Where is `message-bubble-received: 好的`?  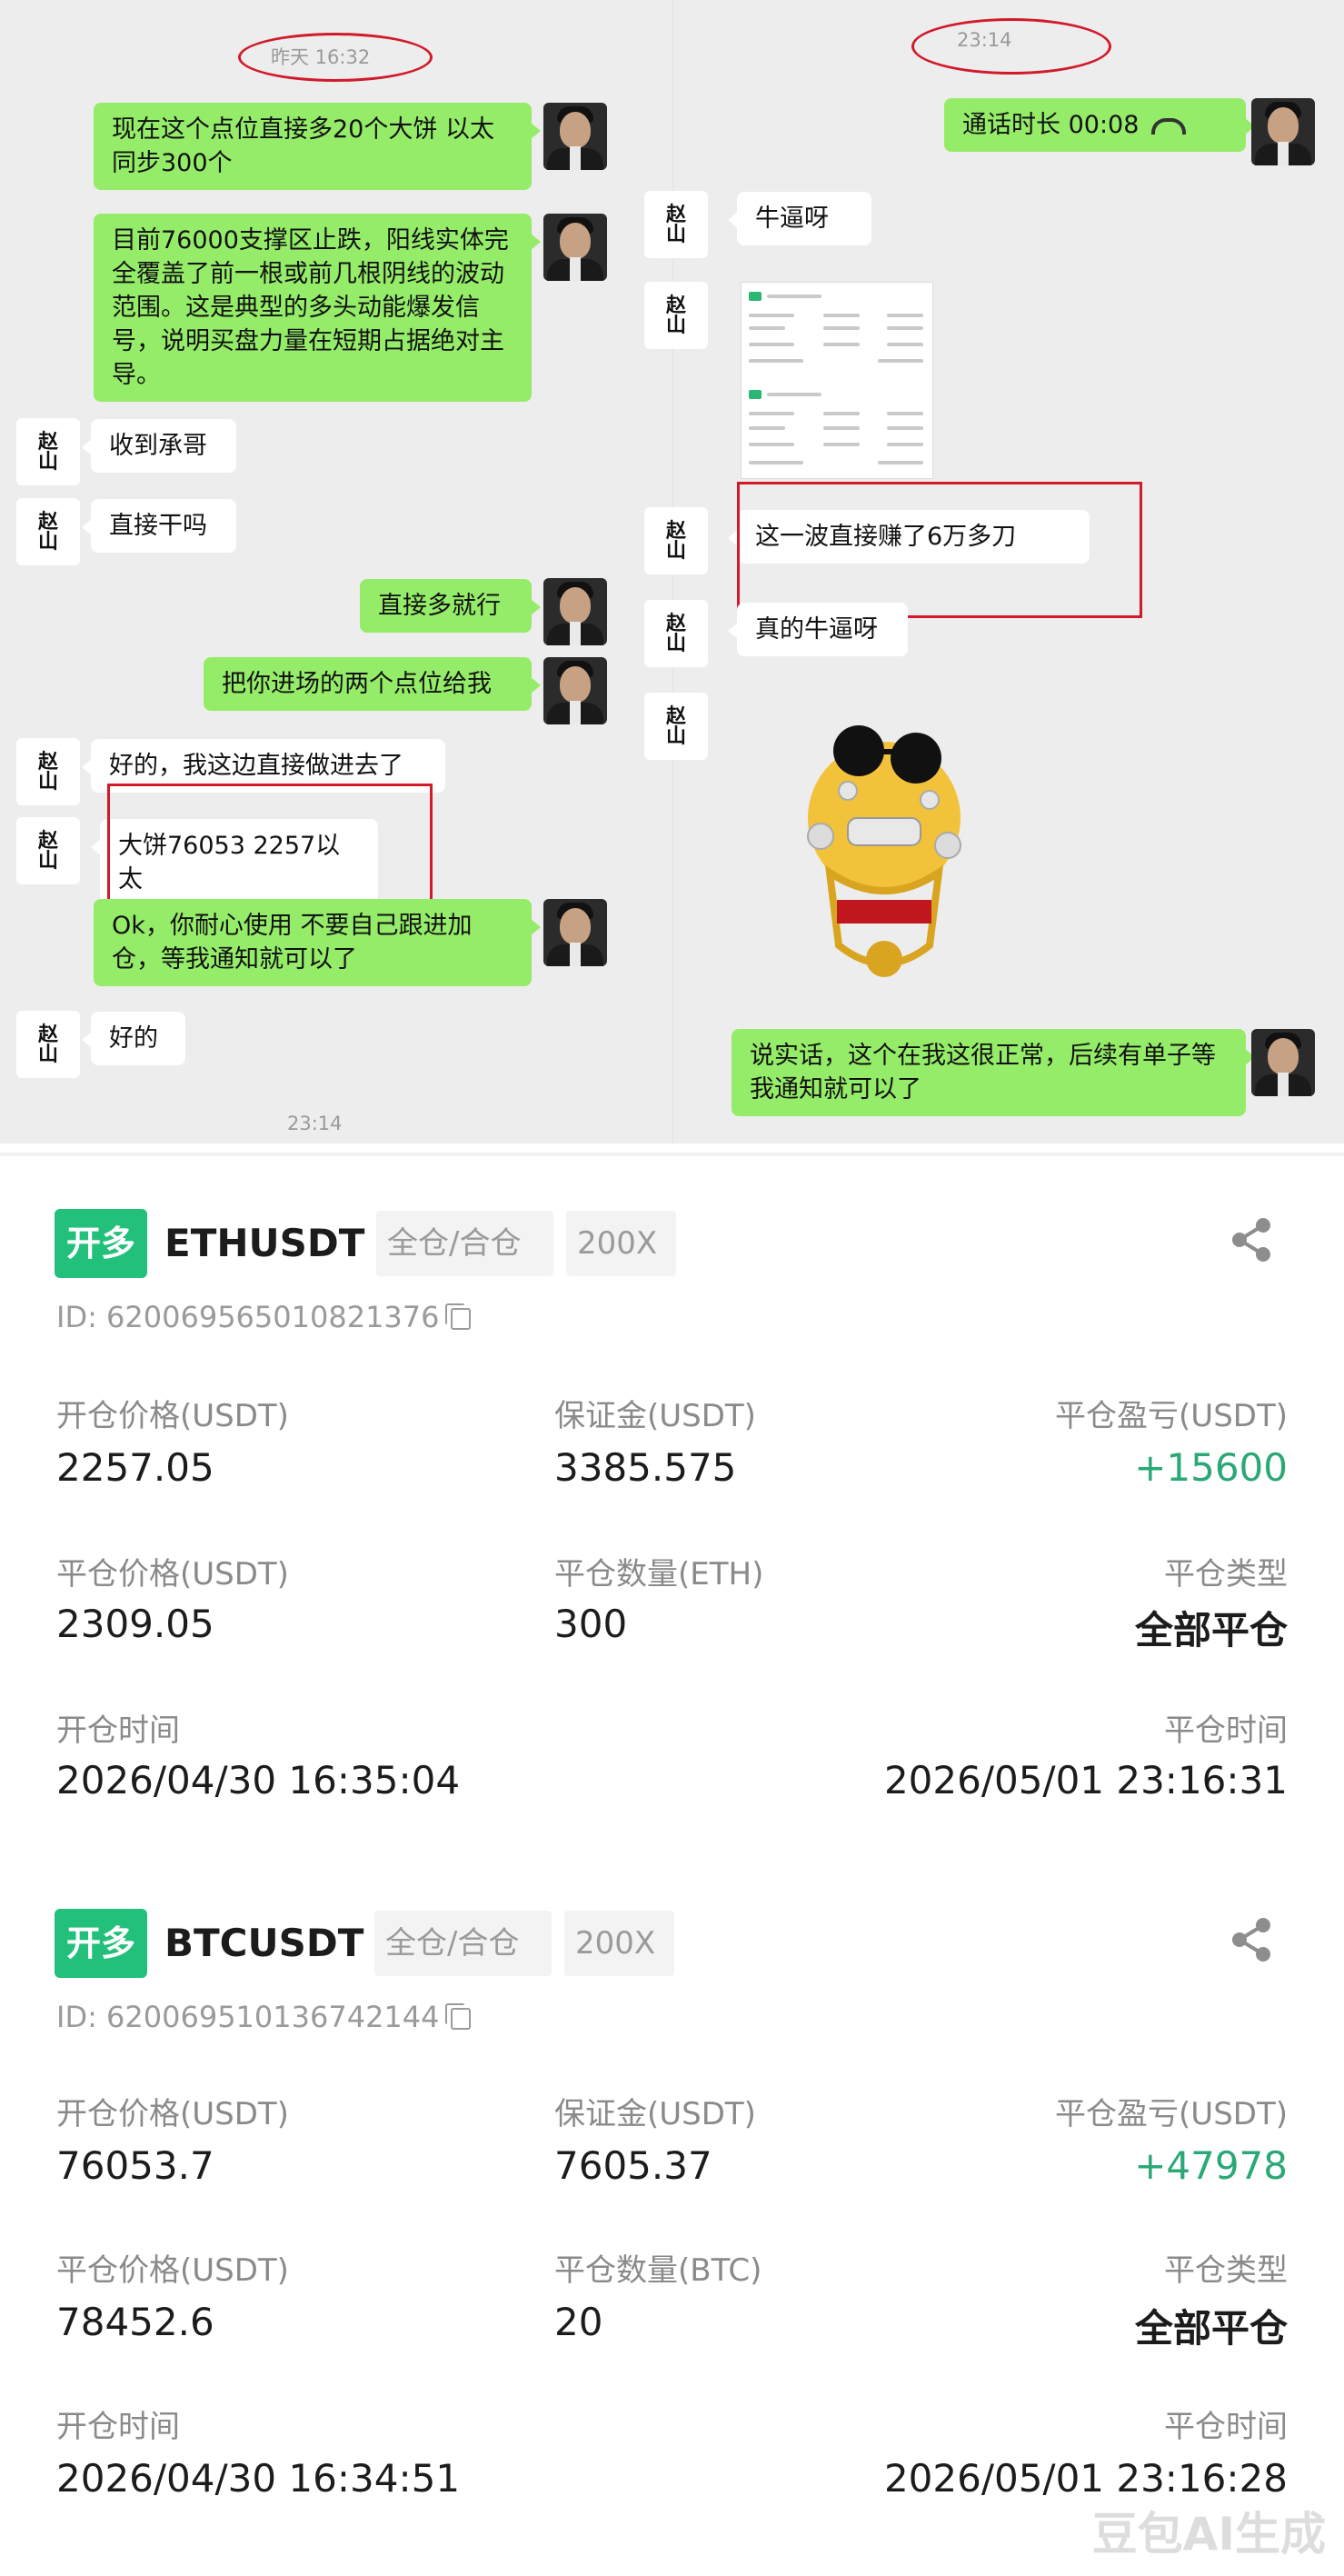 message-bubble-received: 好的 is located at coordinates (133, 1038).